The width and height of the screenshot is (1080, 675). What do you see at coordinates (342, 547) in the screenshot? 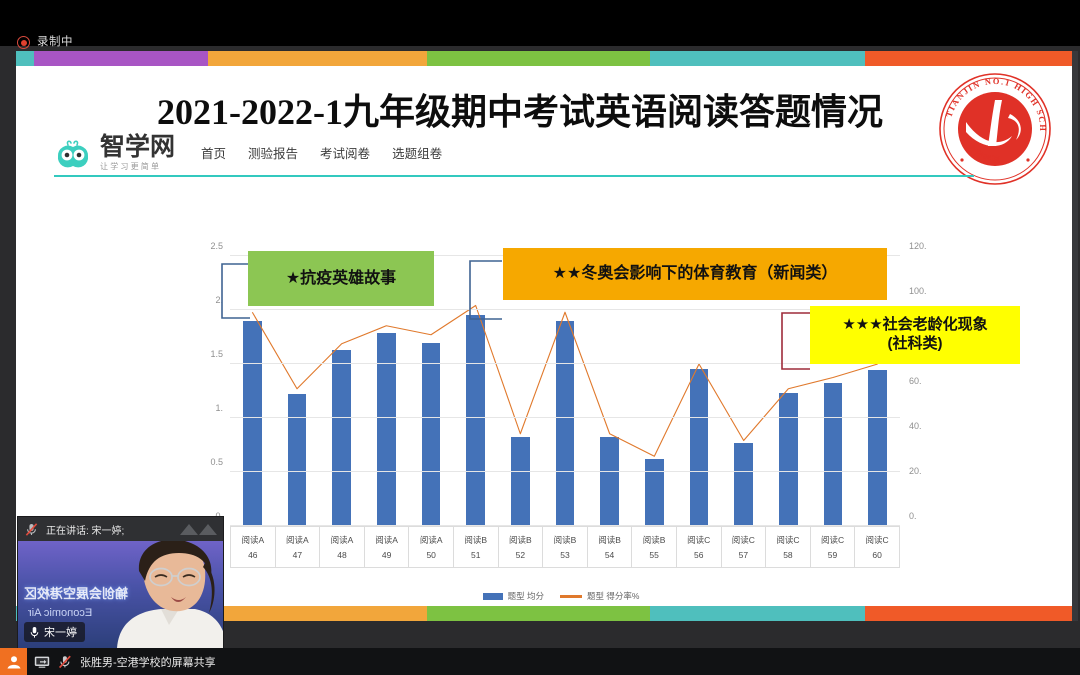
I see `x-axis-cell: 阅读A 48` at bounding box center [342, 547].